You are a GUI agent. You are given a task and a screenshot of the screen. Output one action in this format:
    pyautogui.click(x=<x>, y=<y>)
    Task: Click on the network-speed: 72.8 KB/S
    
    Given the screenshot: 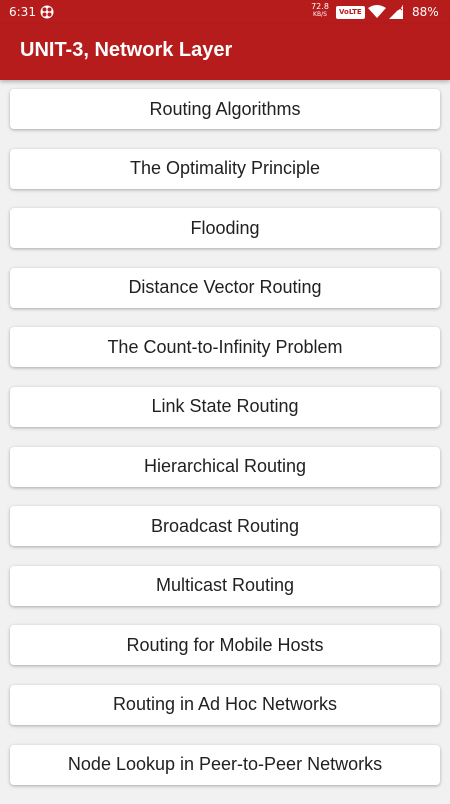 What is the action you would take?
    pyautogui.click(x=320, y=10)
    